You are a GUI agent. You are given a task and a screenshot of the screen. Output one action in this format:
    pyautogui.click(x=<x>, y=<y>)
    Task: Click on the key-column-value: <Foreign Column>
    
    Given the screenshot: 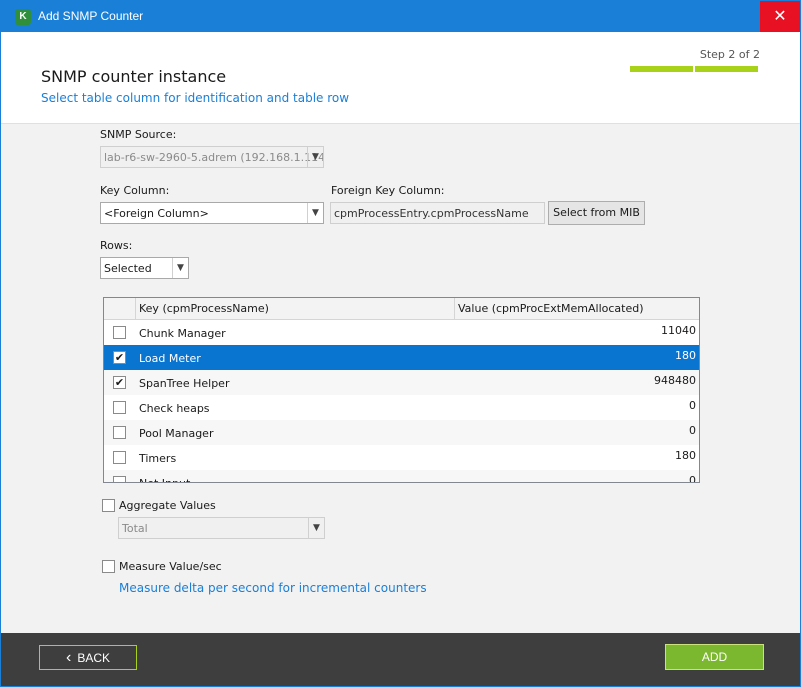 What is the action you would take?
    pyautogui.click(x=156, y=213)
    